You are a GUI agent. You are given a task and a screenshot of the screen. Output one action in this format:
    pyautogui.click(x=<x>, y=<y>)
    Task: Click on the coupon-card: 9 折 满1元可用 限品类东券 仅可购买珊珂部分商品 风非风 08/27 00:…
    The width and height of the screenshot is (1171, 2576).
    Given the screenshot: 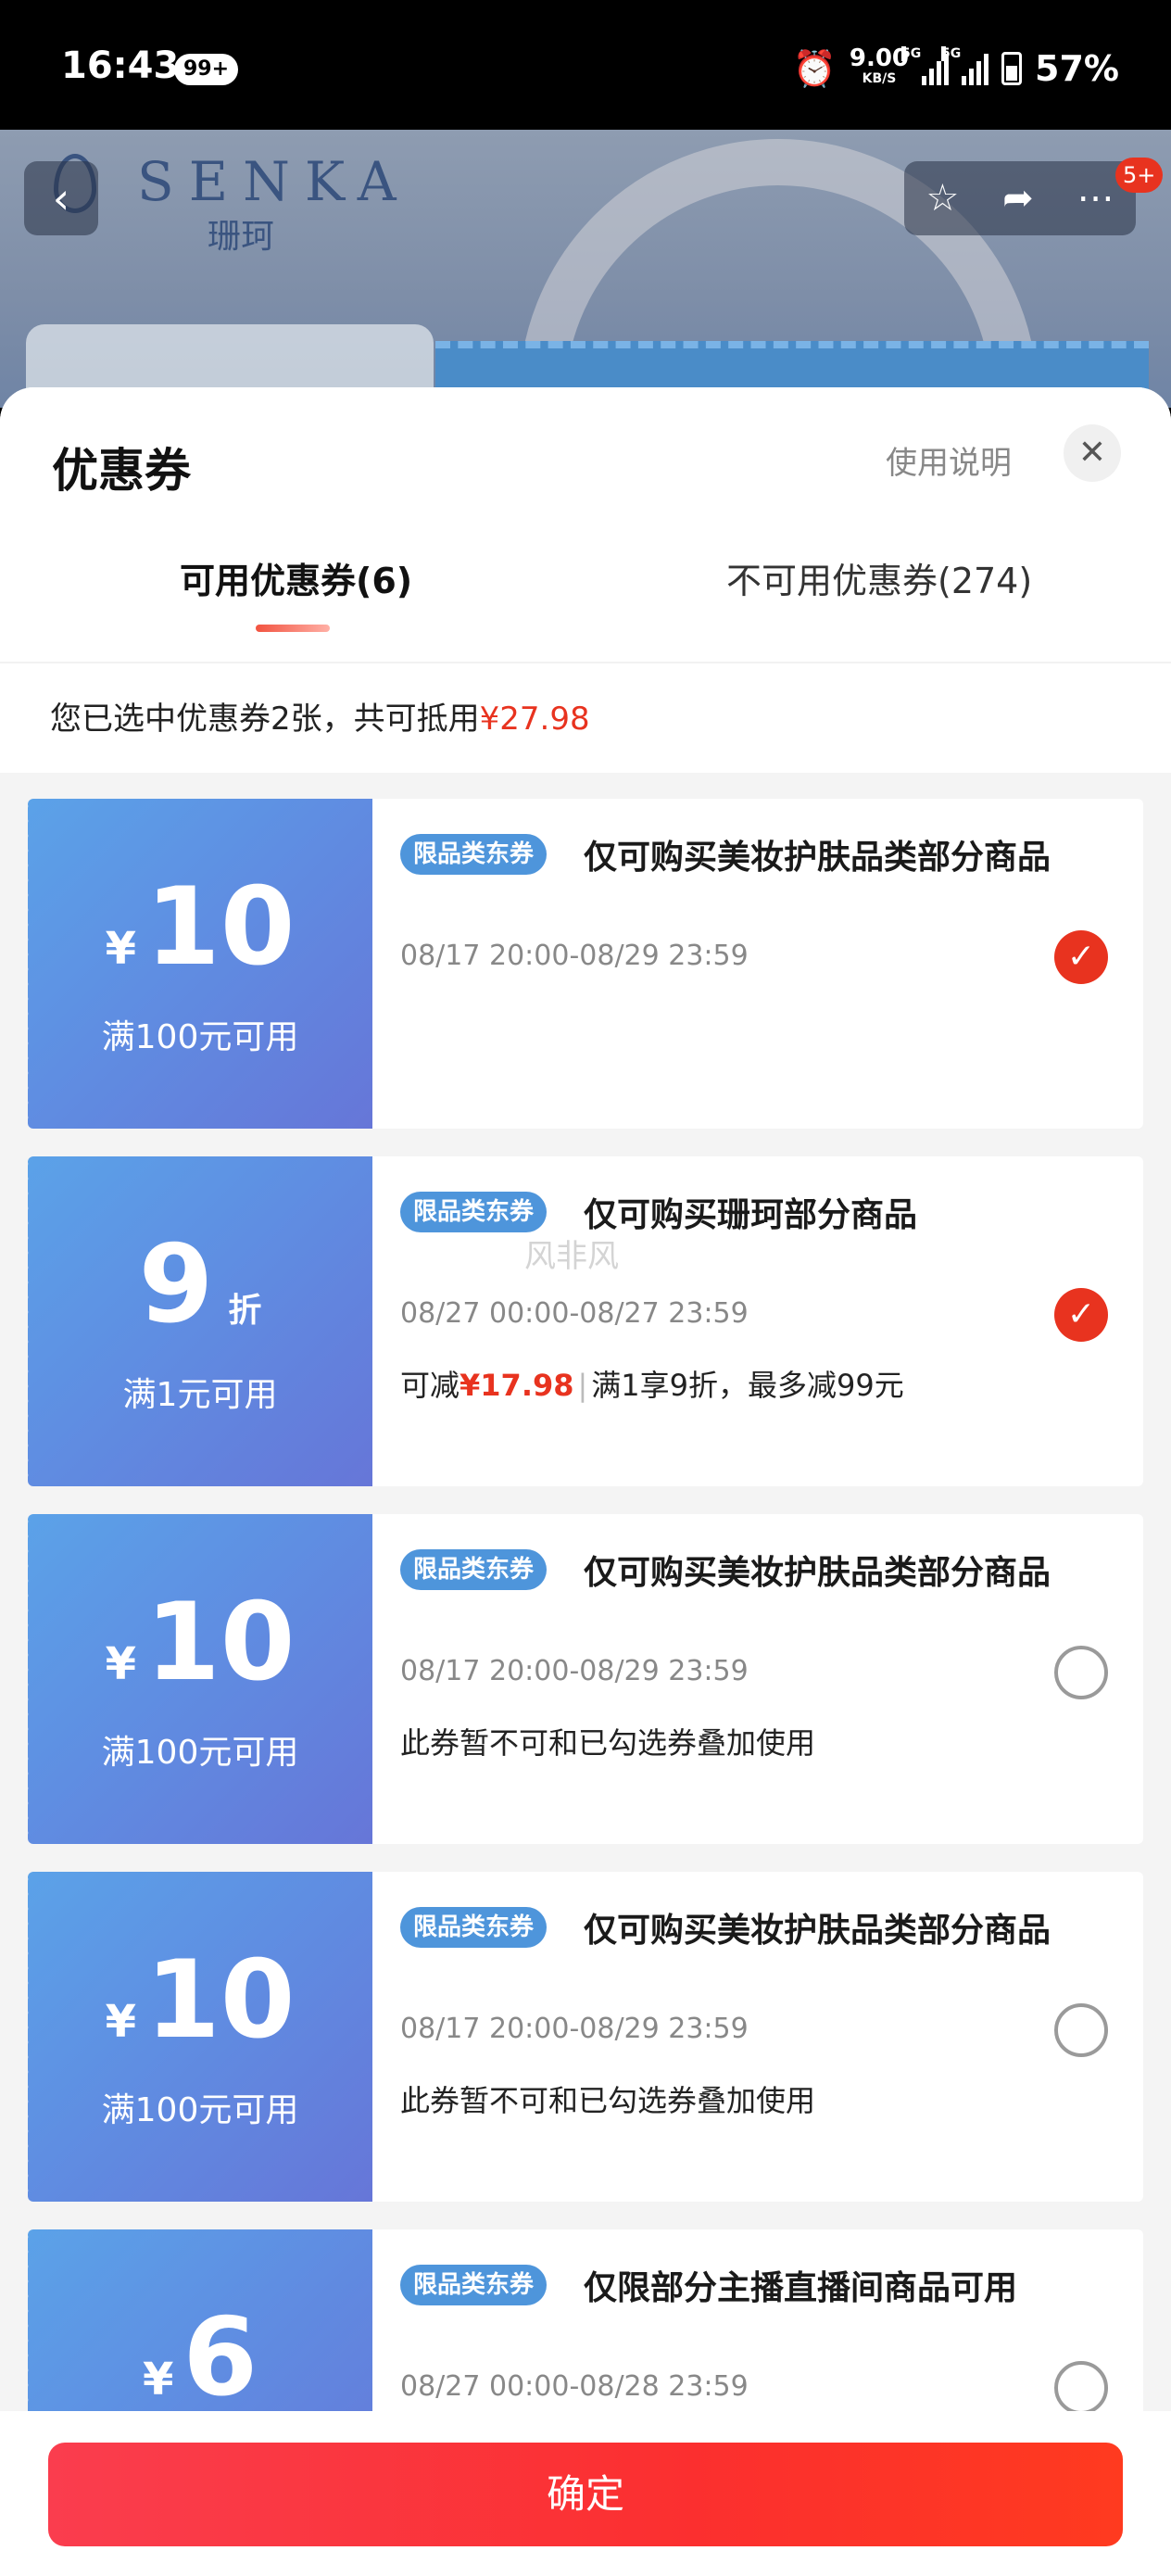 What is the action you would take?
    pyautogui.click(x=583, y=1321)
    